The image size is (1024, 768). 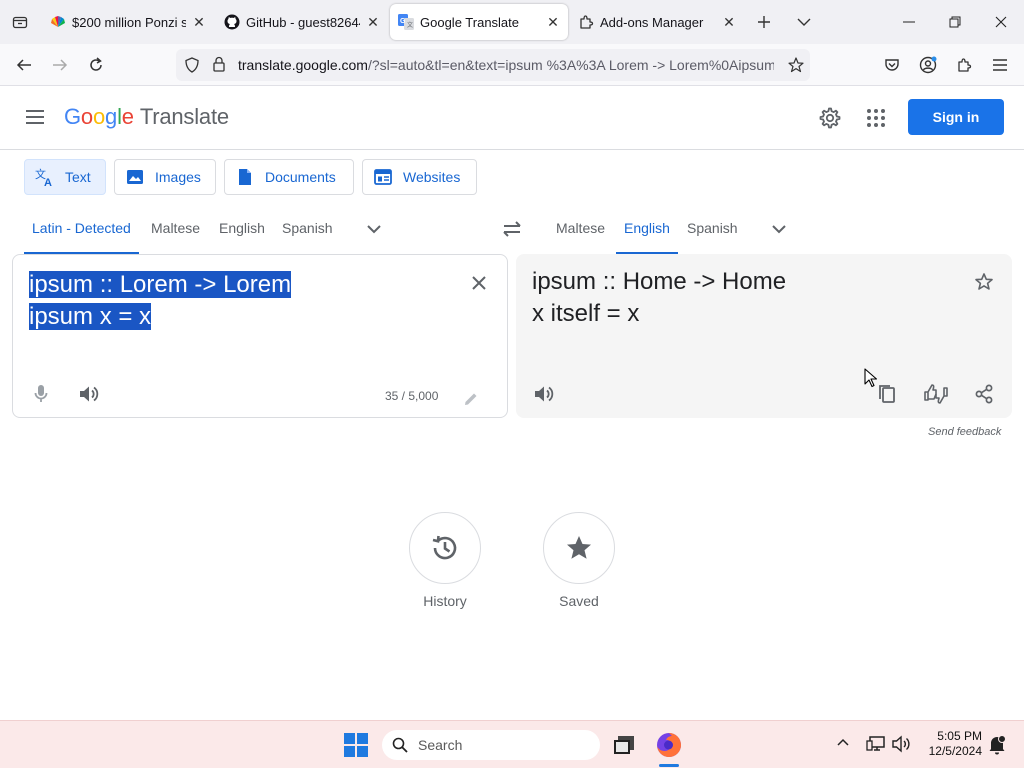 What do you see at coordinates (175, 237) in the screenshot?
I see `source-lang-maltese: Maltese` at bounding box center [175, 237].